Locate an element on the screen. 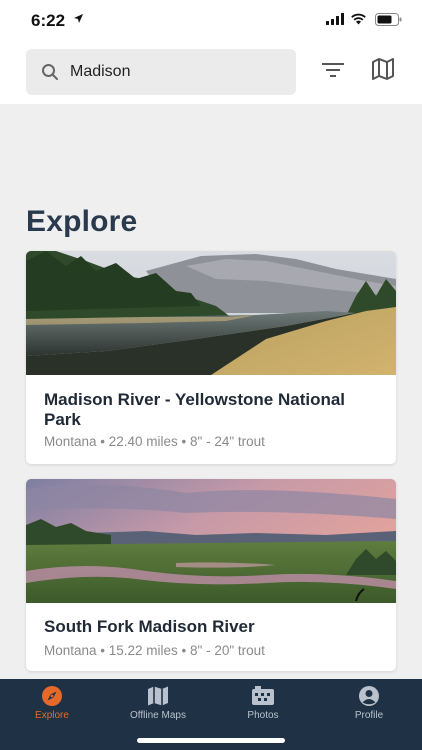 Image resolution: width=422 pixels, height=750 pixels. tab-profile: Profile is located at coordinates (369, 707).